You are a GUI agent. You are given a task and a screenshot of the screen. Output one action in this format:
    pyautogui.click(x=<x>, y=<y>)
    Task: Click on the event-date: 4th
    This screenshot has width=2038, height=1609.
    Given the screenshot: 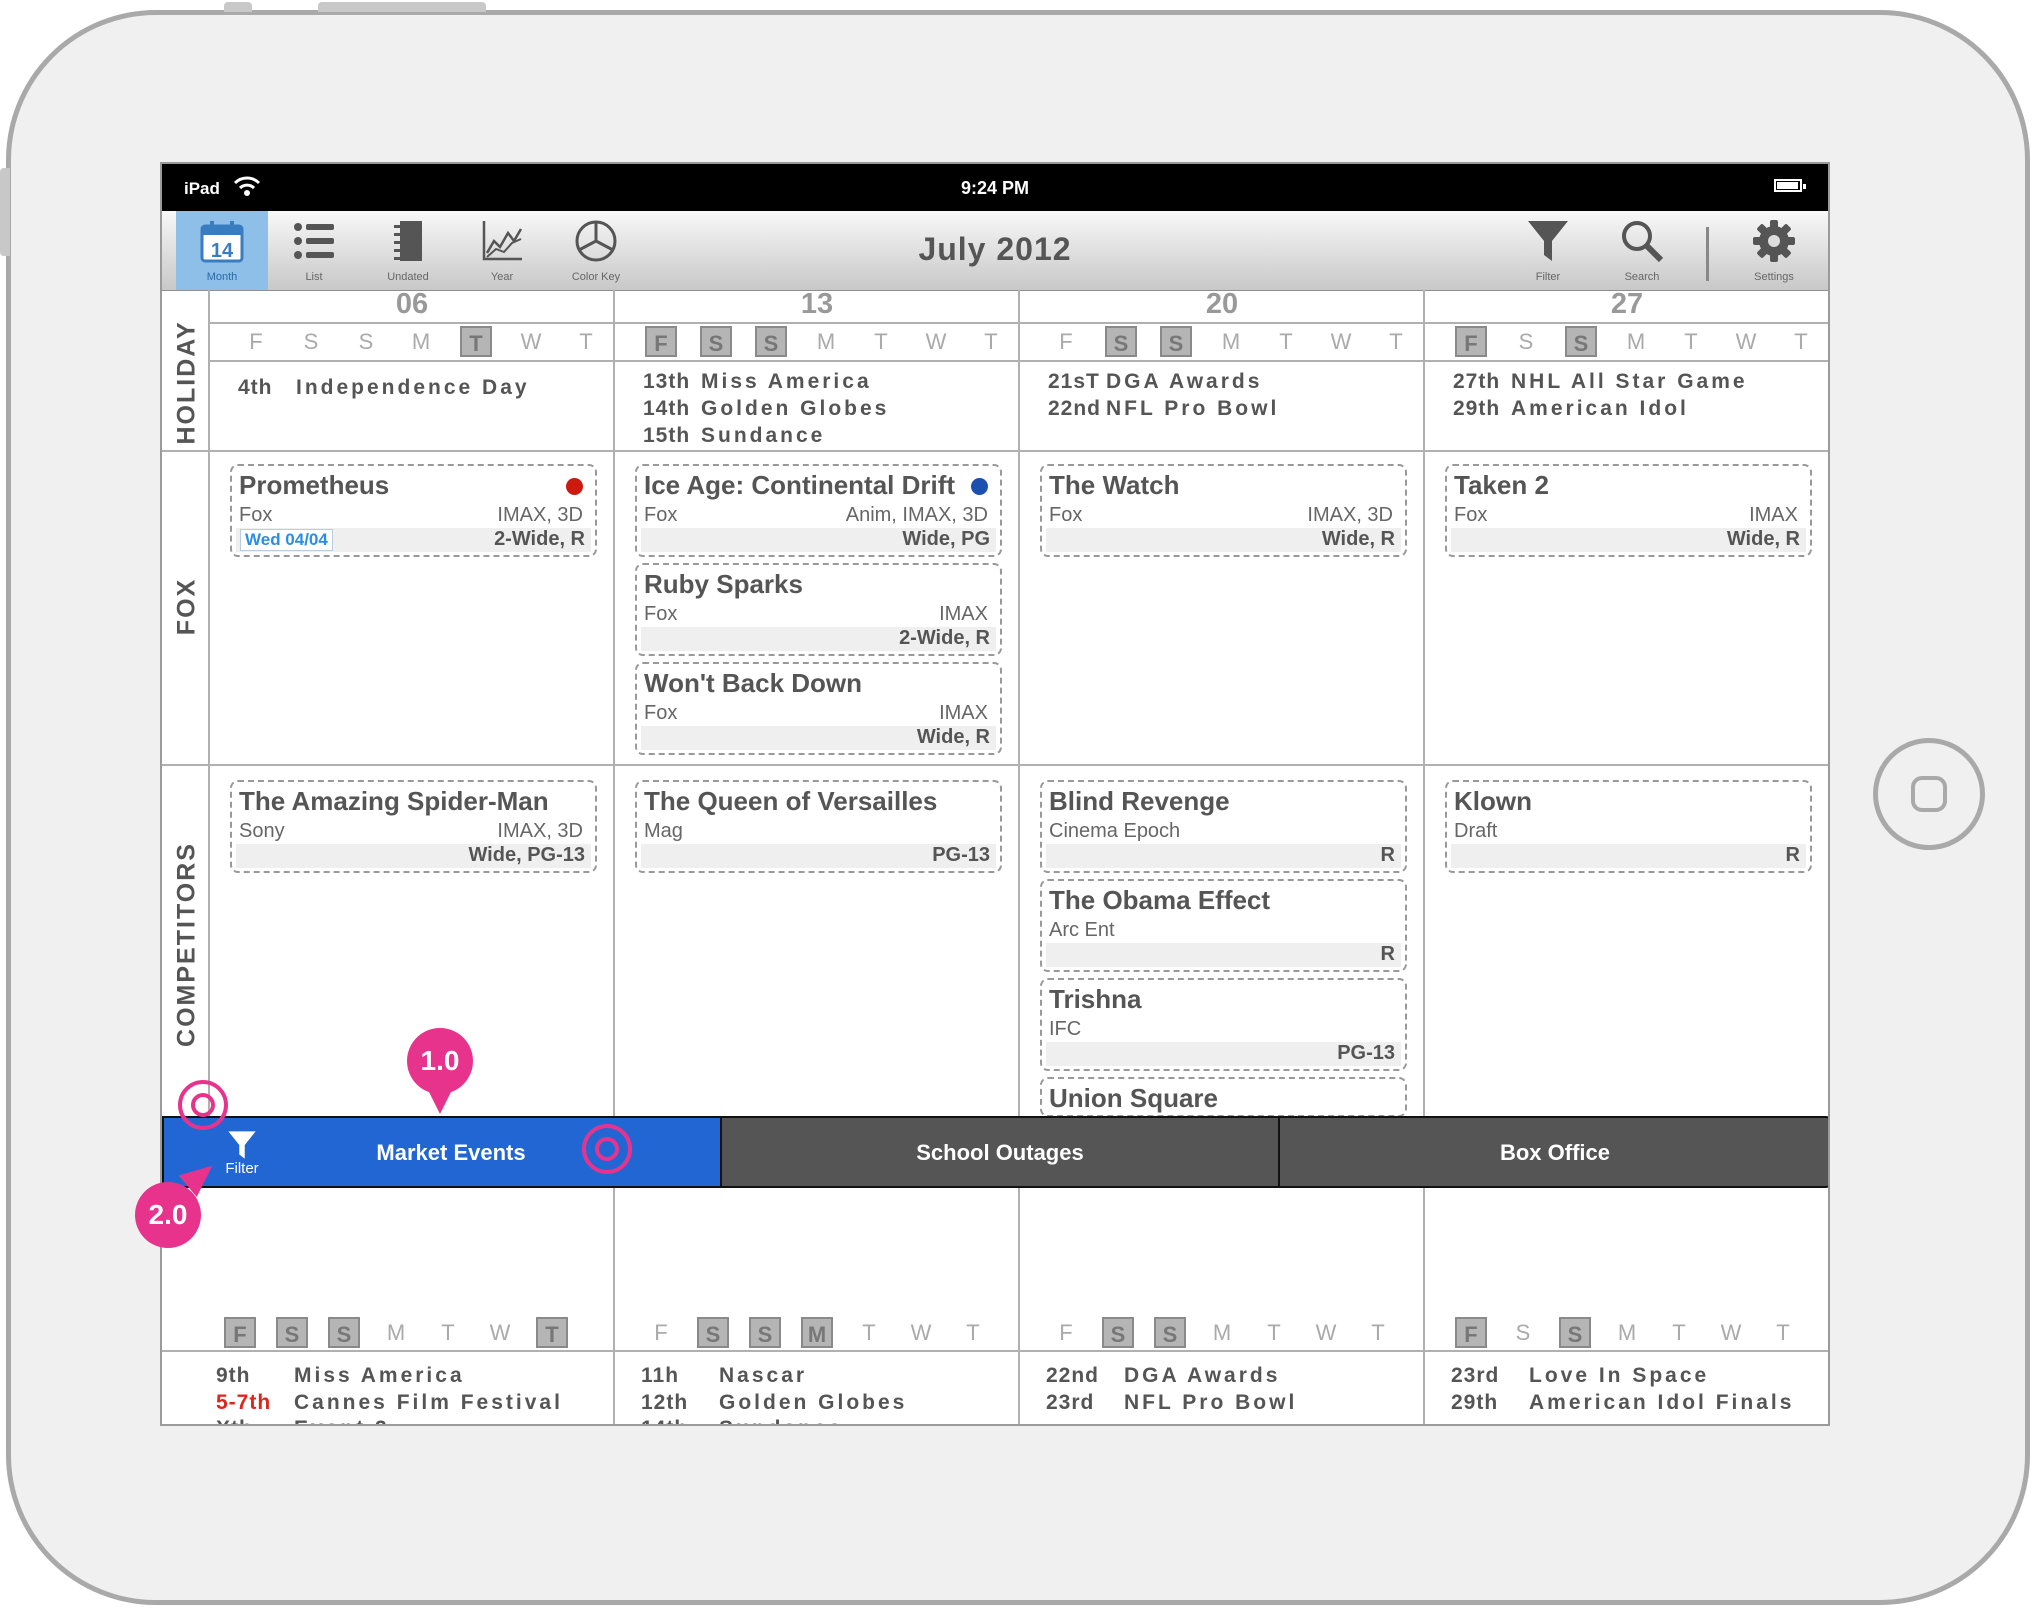 What is the action you would take?
    pyautogui.click(x=255, y=387)
    